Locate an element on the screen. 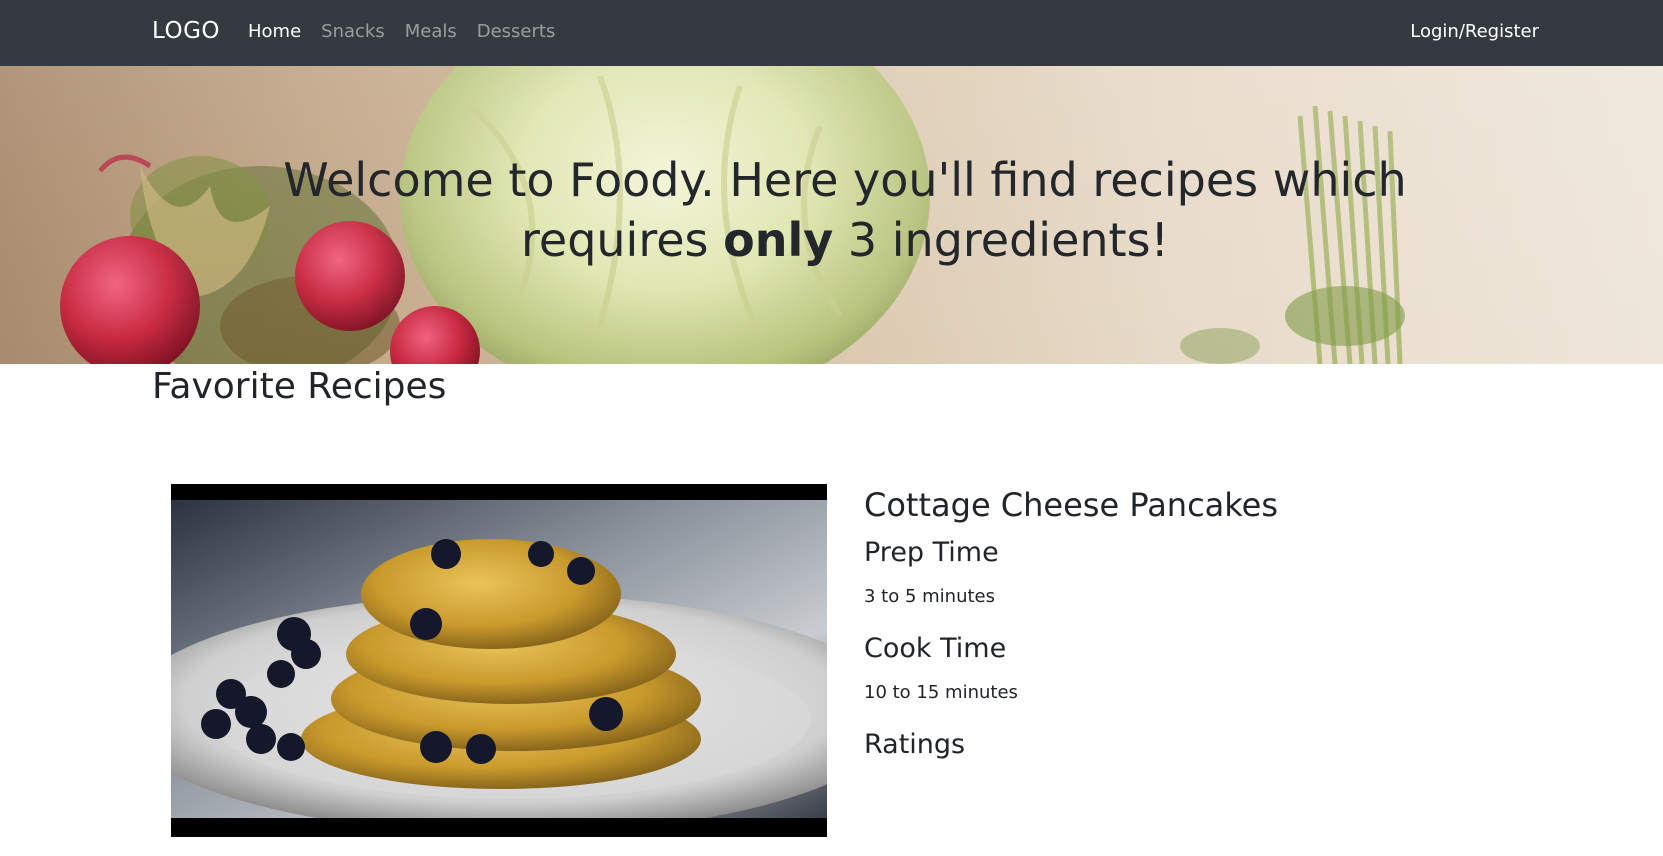 The height and width of the screenshot is (856, 1663). favorite-recipes-heading: Favorite Recipes is located at coordinates (299, 386).